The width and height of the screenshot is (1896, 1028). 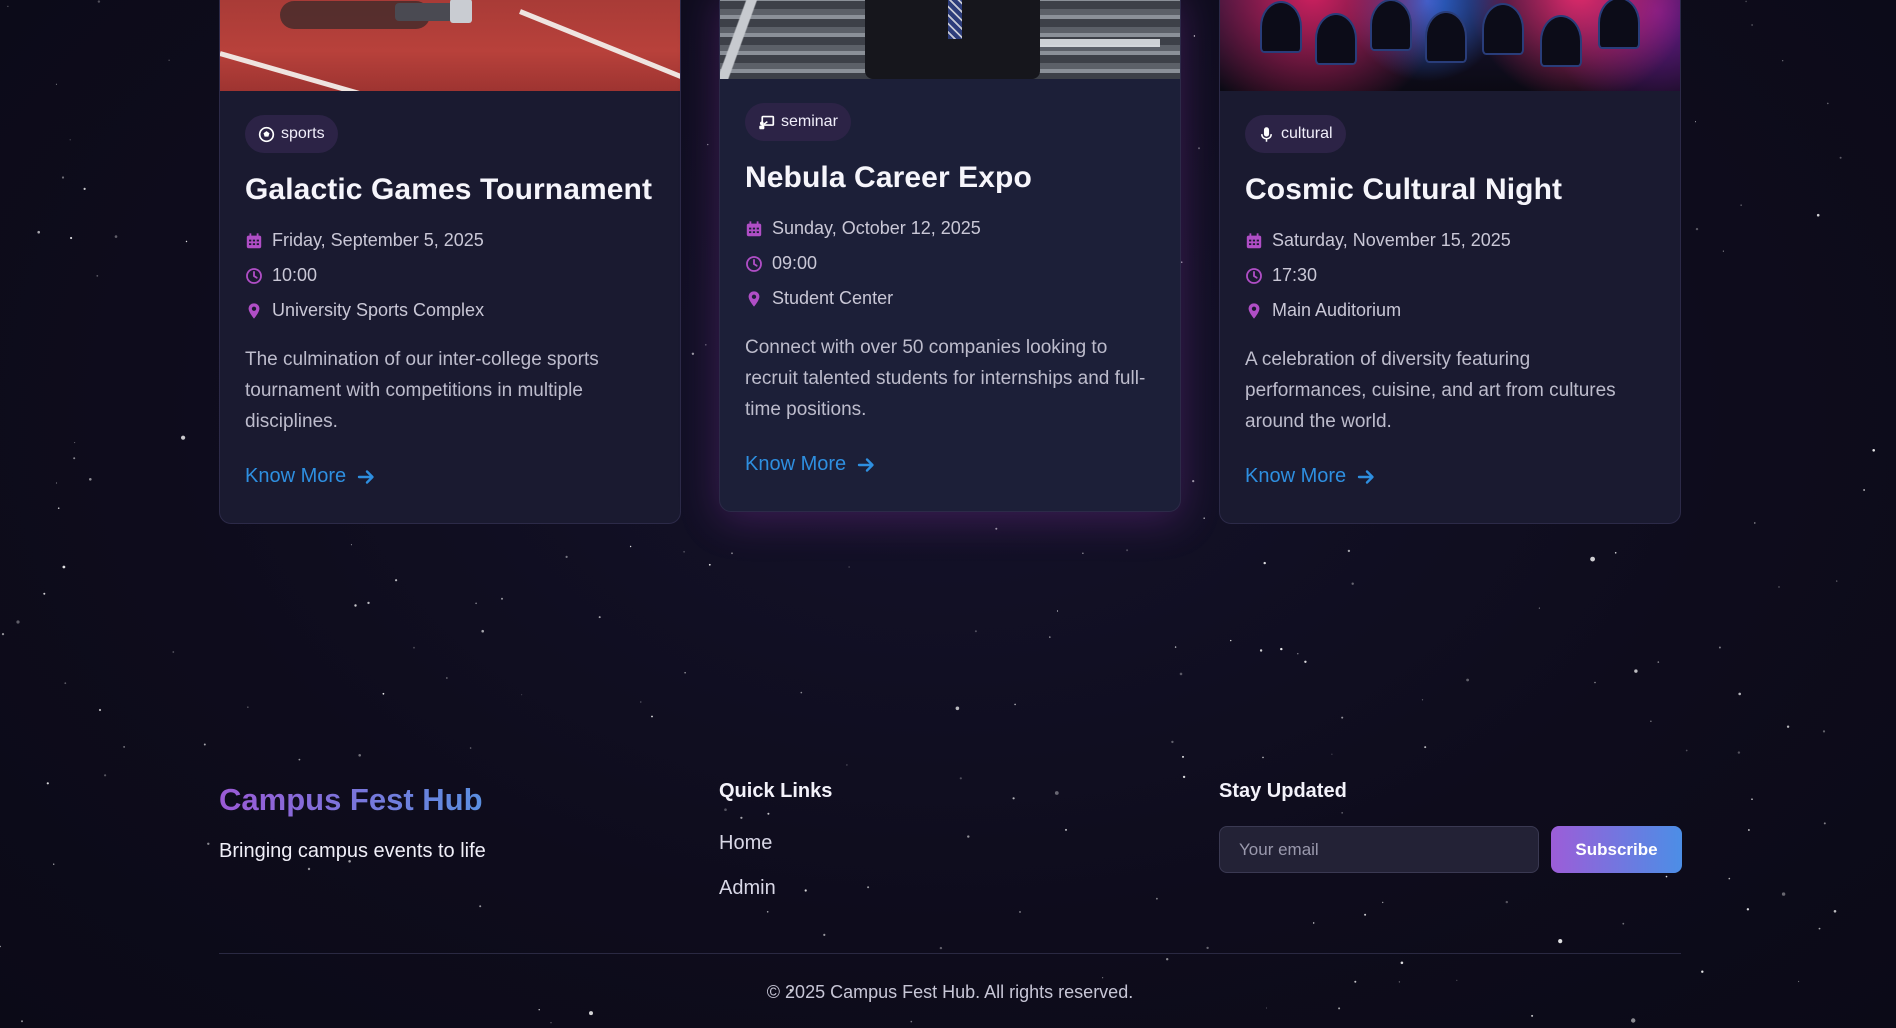 What do you see at coordinates (767, 122) in the screenshot?
I see `presentation-icon` at bounding box center [767, 122].